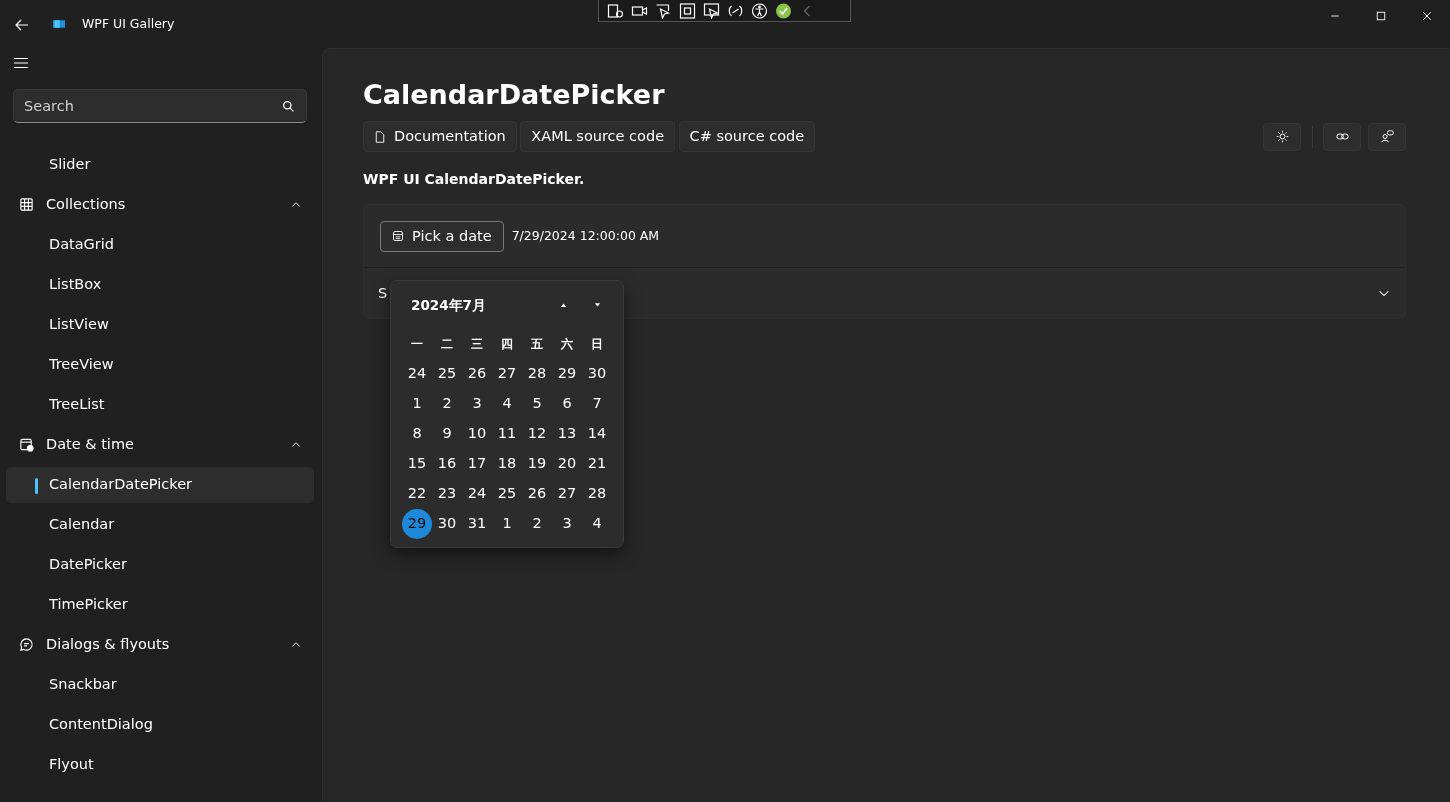  What do you see at coordinates (663, 10) in the screenshot?
I see `pointer-icon` at bounding box center [663, 10].